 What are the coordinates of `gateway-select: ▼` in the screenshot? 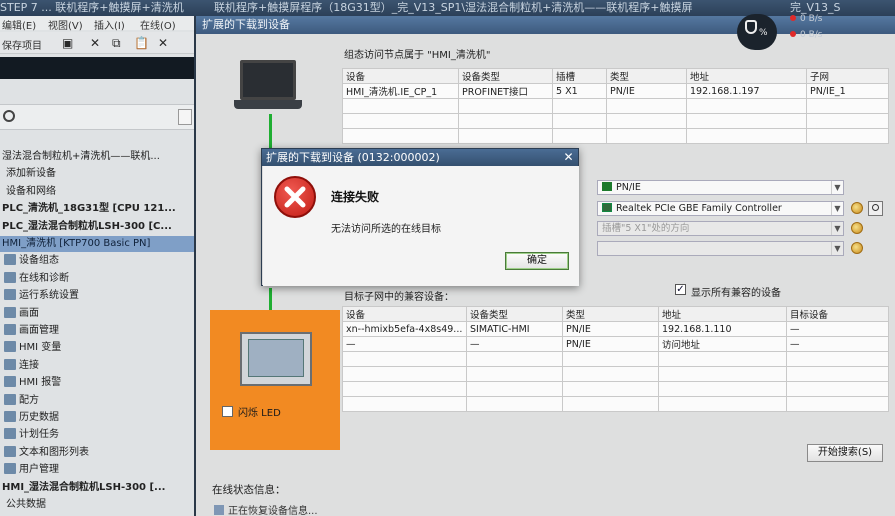 It's located at (720, 248).